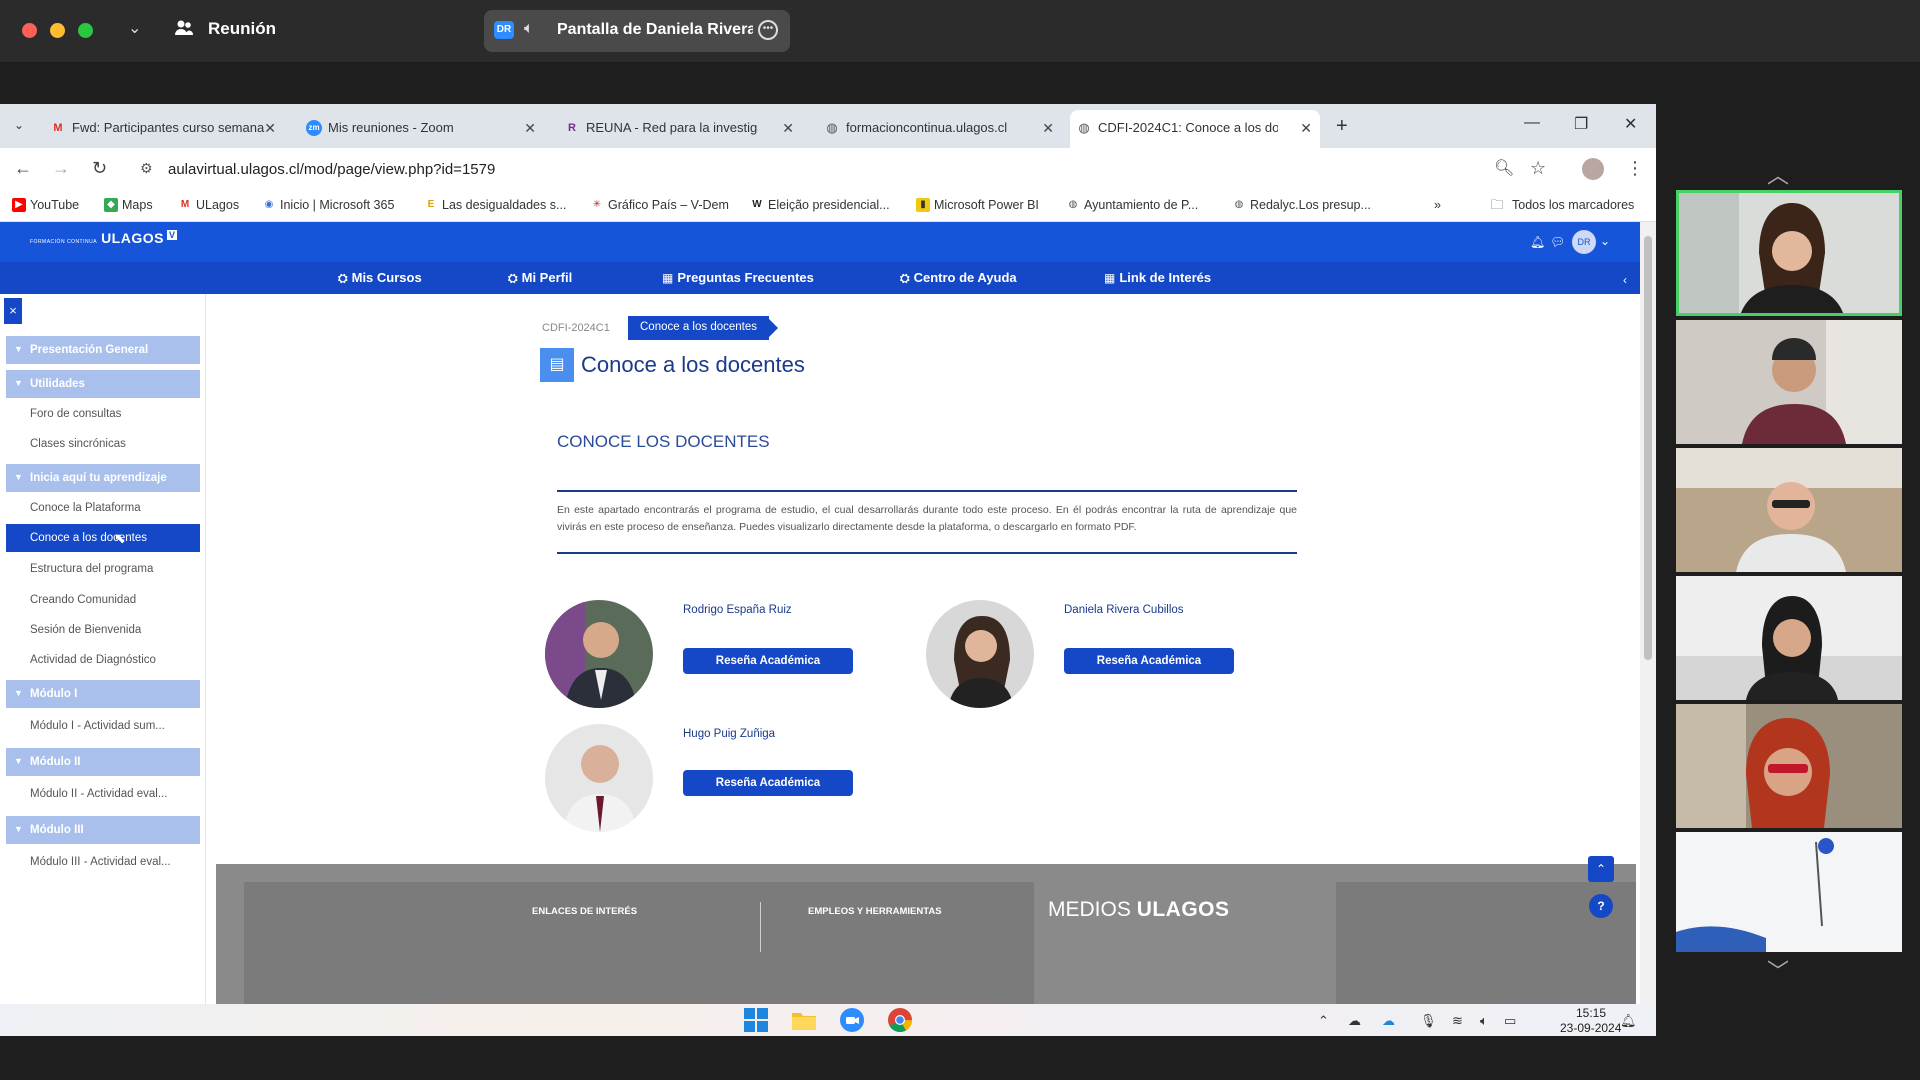  Describe the element at coordinates (1195, 129) in the screenshot. I see `tab-cdfi-active: ◍ CDFI-2024C1: Conoce a los docentes ✕` at that location.